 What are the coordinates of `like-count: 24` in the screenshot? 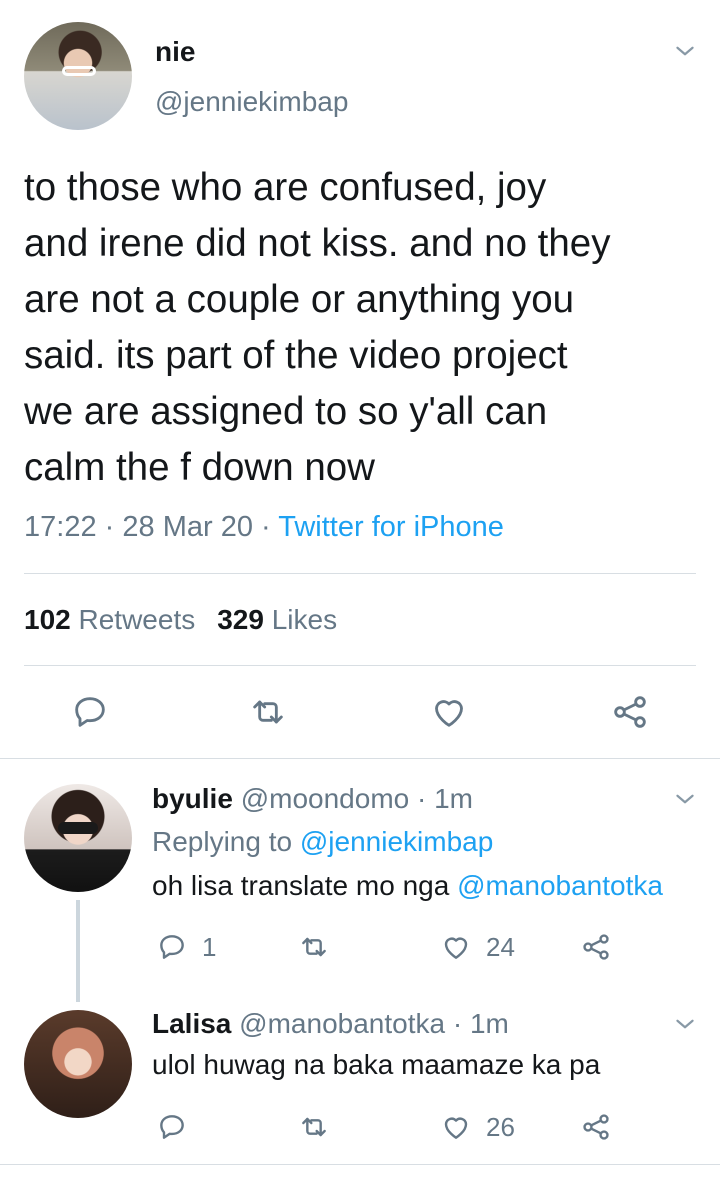 It's located at (500, 946).